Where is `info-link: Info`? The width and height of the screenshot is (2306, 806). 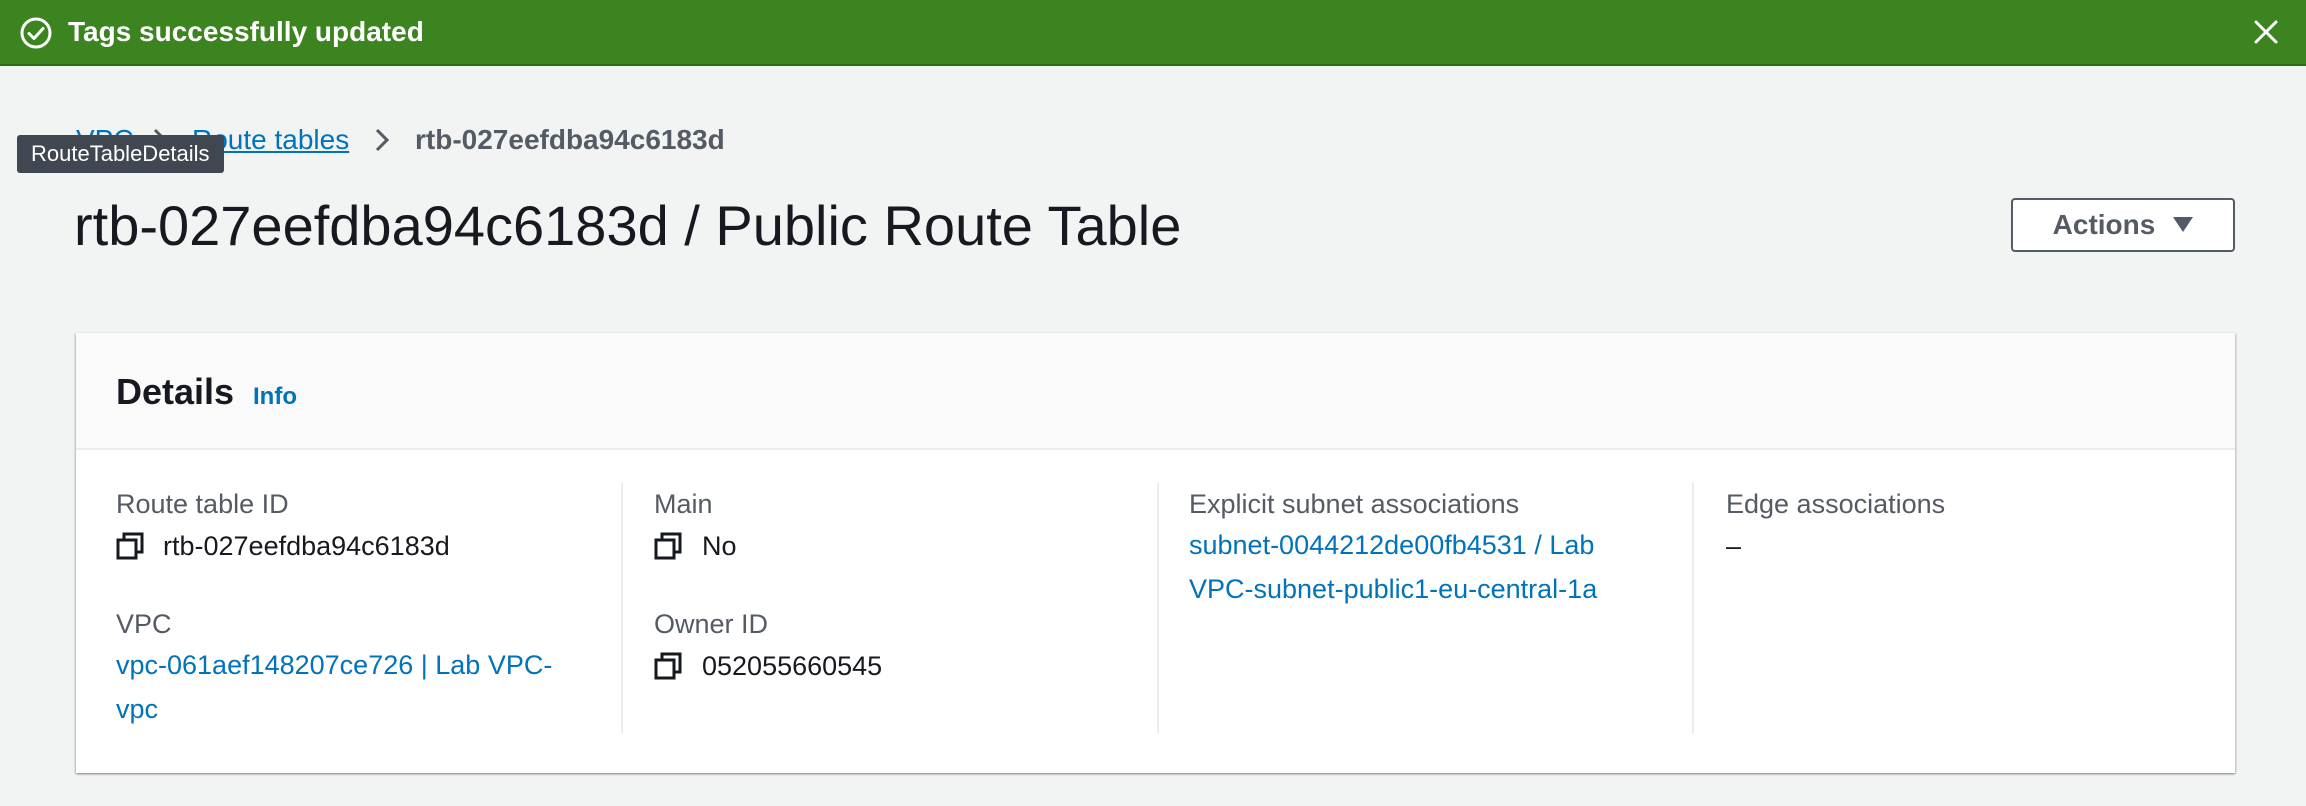 info-link: Info is located at coordinates (275, 397).